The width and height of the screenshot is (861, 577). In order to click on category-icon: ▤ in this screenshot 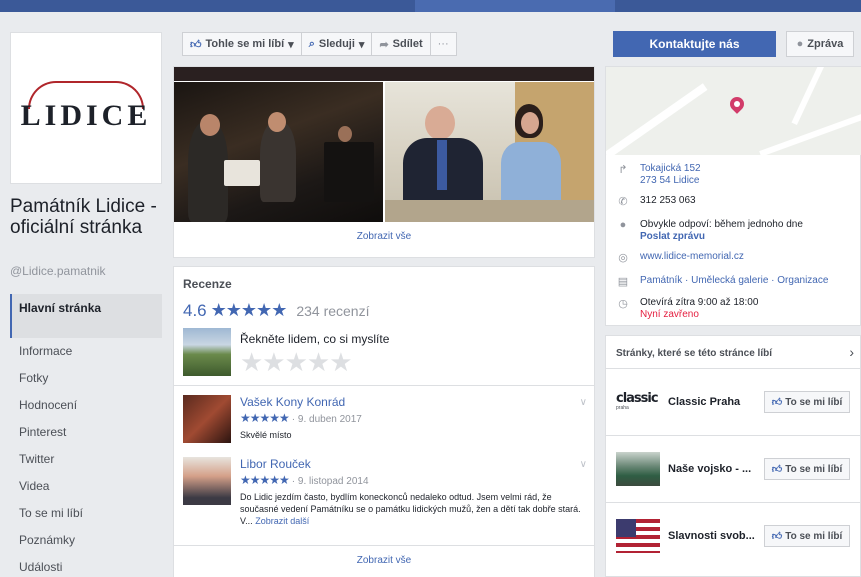, I will do `click(623, 282)`.